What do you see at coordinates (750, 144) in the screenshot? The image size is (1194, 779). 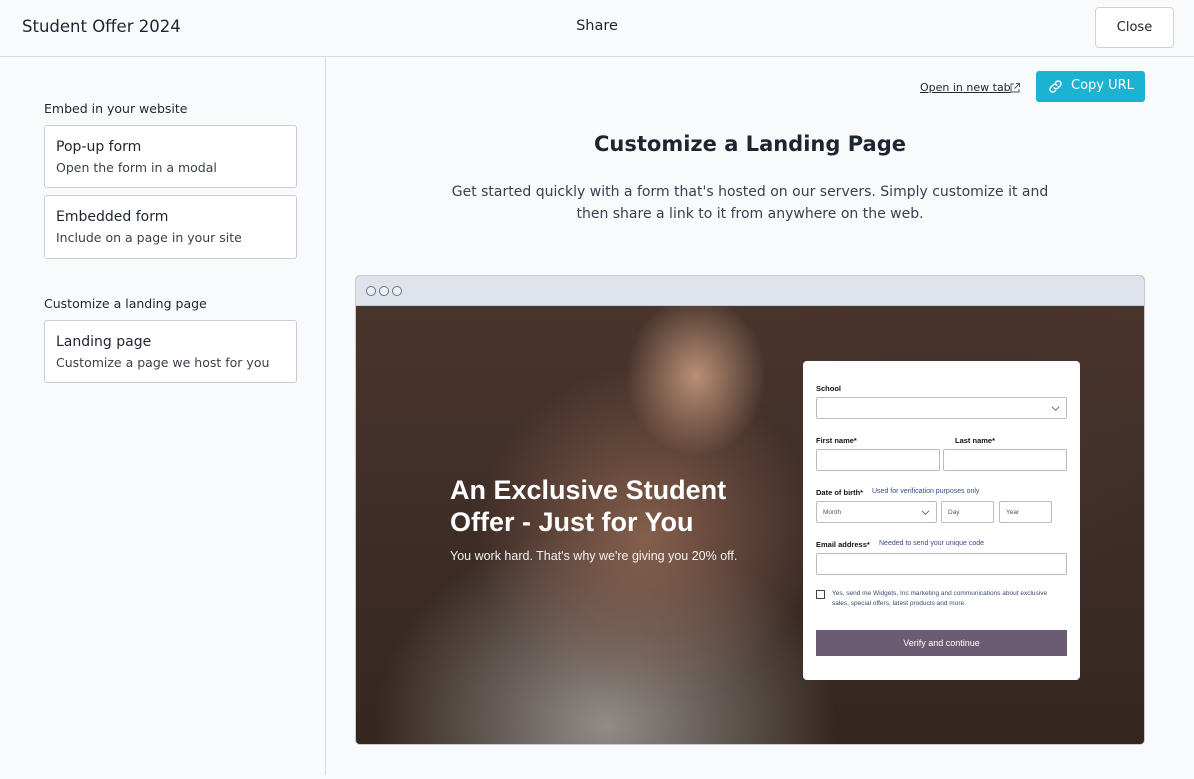 I see `page-title: Customize a Landing Page` at bounding box center [750, 144].